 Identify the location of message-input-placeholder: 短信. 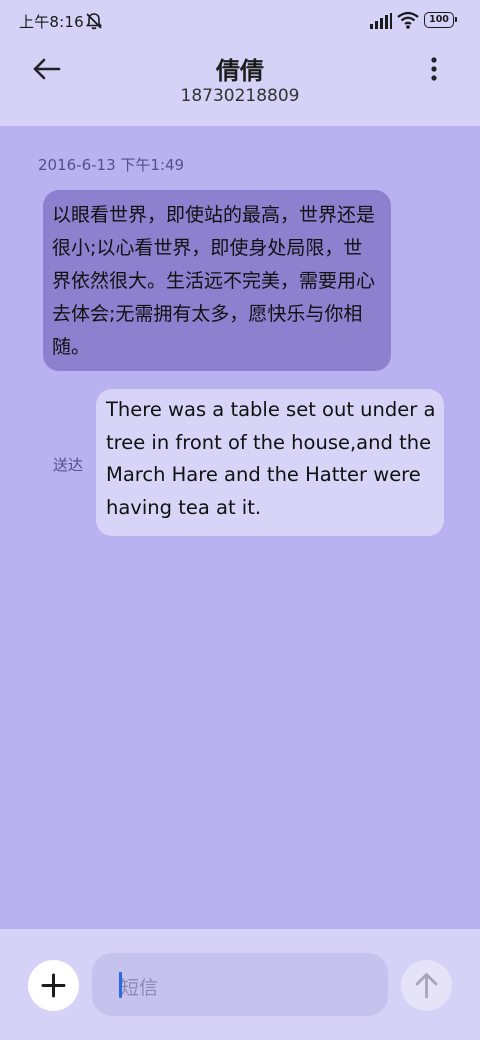
(139, 988).